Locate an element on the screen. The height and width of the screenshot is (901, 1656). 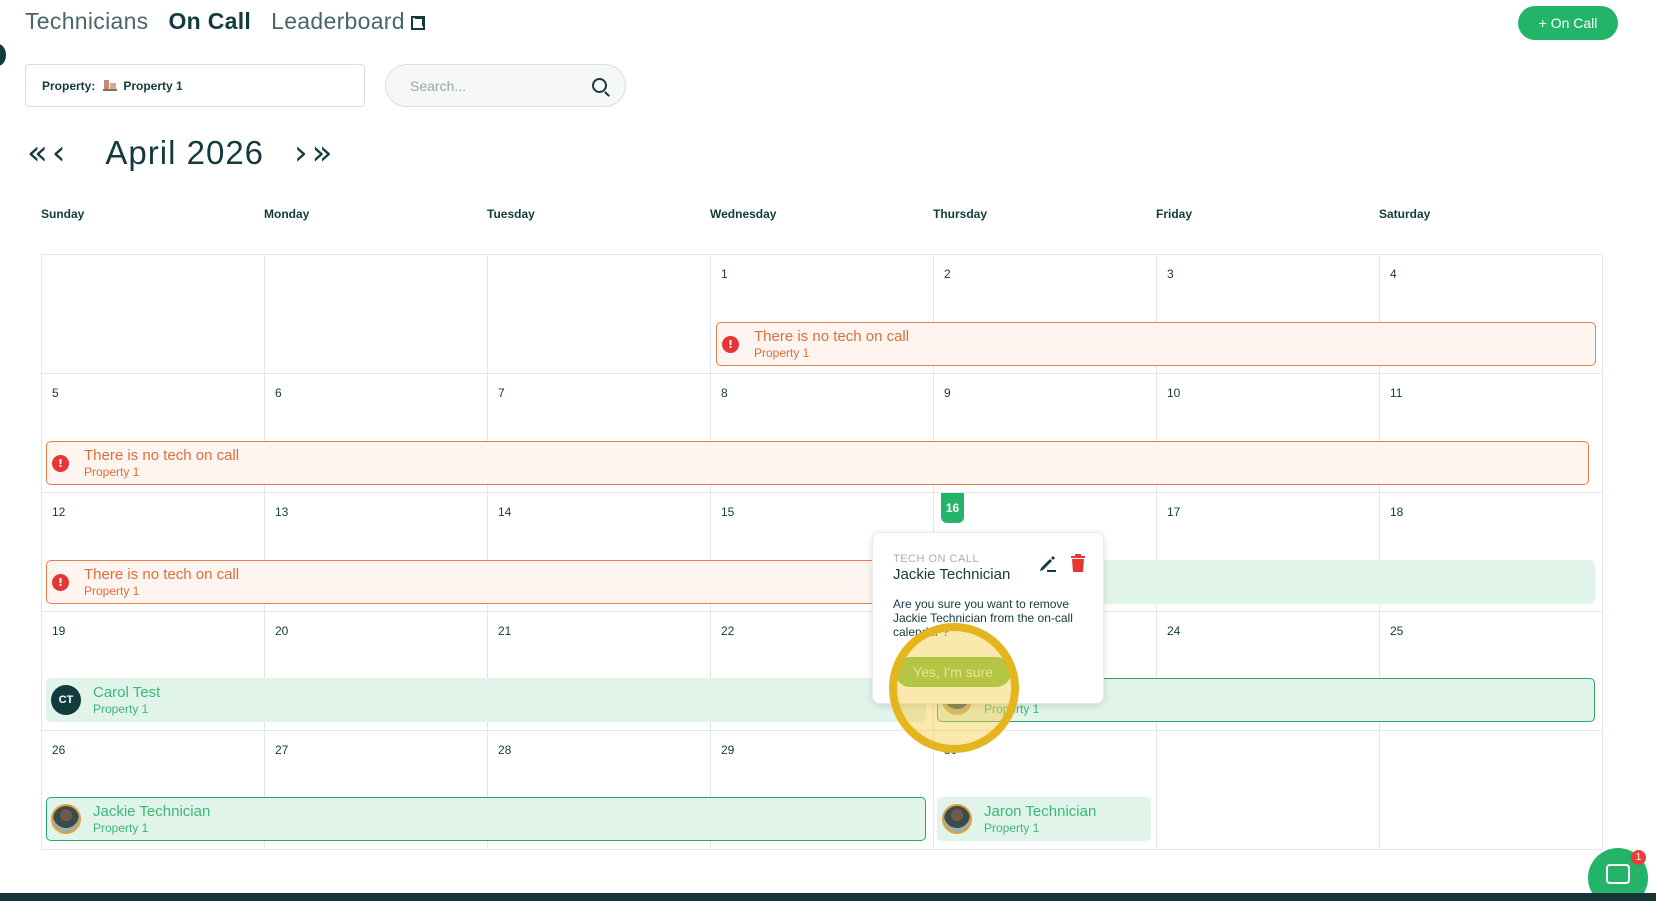
trash-icon is located at coordinates (1078, 563).